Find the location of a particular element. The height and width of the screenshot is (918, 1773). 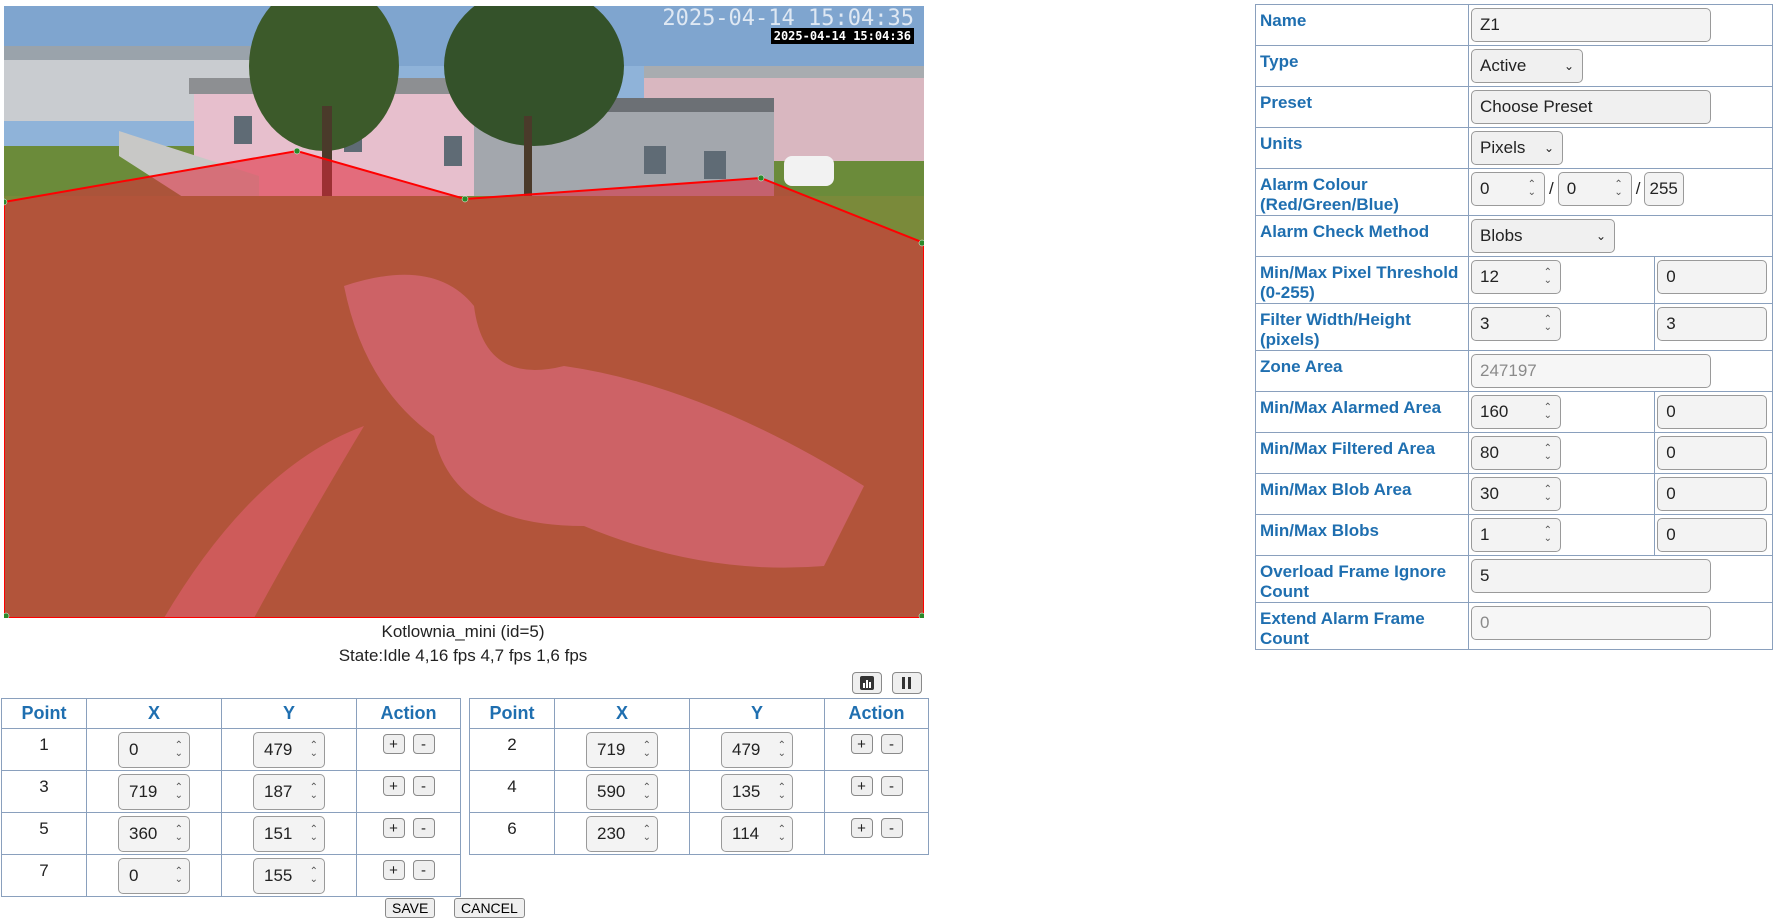

min-filtered-area-input: 80 ⌃ ⌄ is located at coordinates (1516, 453).